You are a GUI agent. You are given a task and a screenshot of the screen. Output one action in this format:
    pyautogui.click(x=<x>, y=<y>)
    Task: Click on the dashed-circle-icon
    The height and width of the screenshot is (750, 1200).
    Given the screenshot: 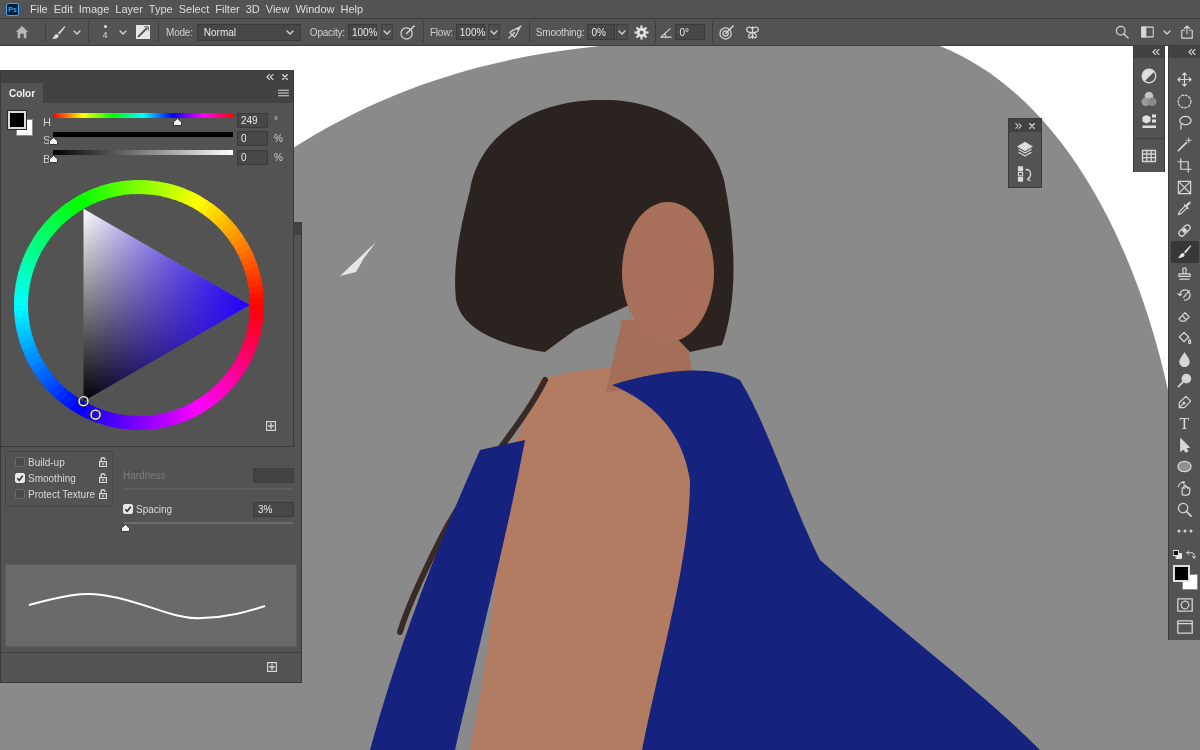 What is the action you would take?
    pyautogui.click(x=1184, y=101)
    